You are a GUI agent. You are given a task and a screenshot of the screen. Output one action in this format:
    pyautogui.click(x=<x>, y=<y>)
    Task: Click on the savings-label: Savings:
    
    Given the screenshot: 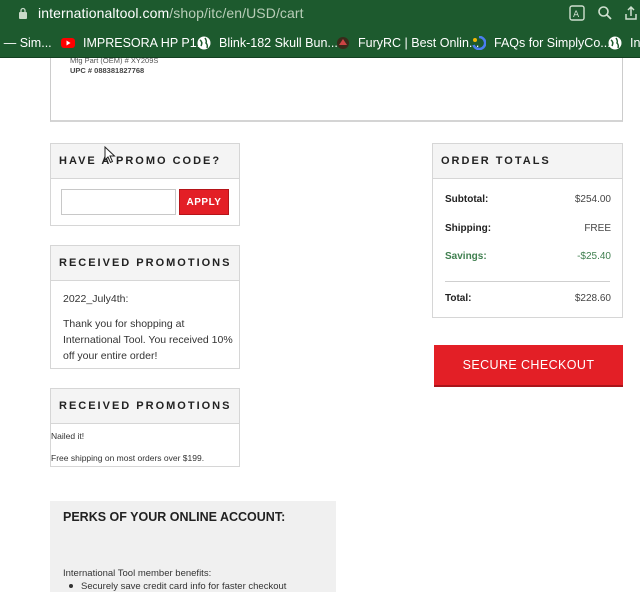 What is the action you would take?
    pyautogui.click(x=466, y=256)
    